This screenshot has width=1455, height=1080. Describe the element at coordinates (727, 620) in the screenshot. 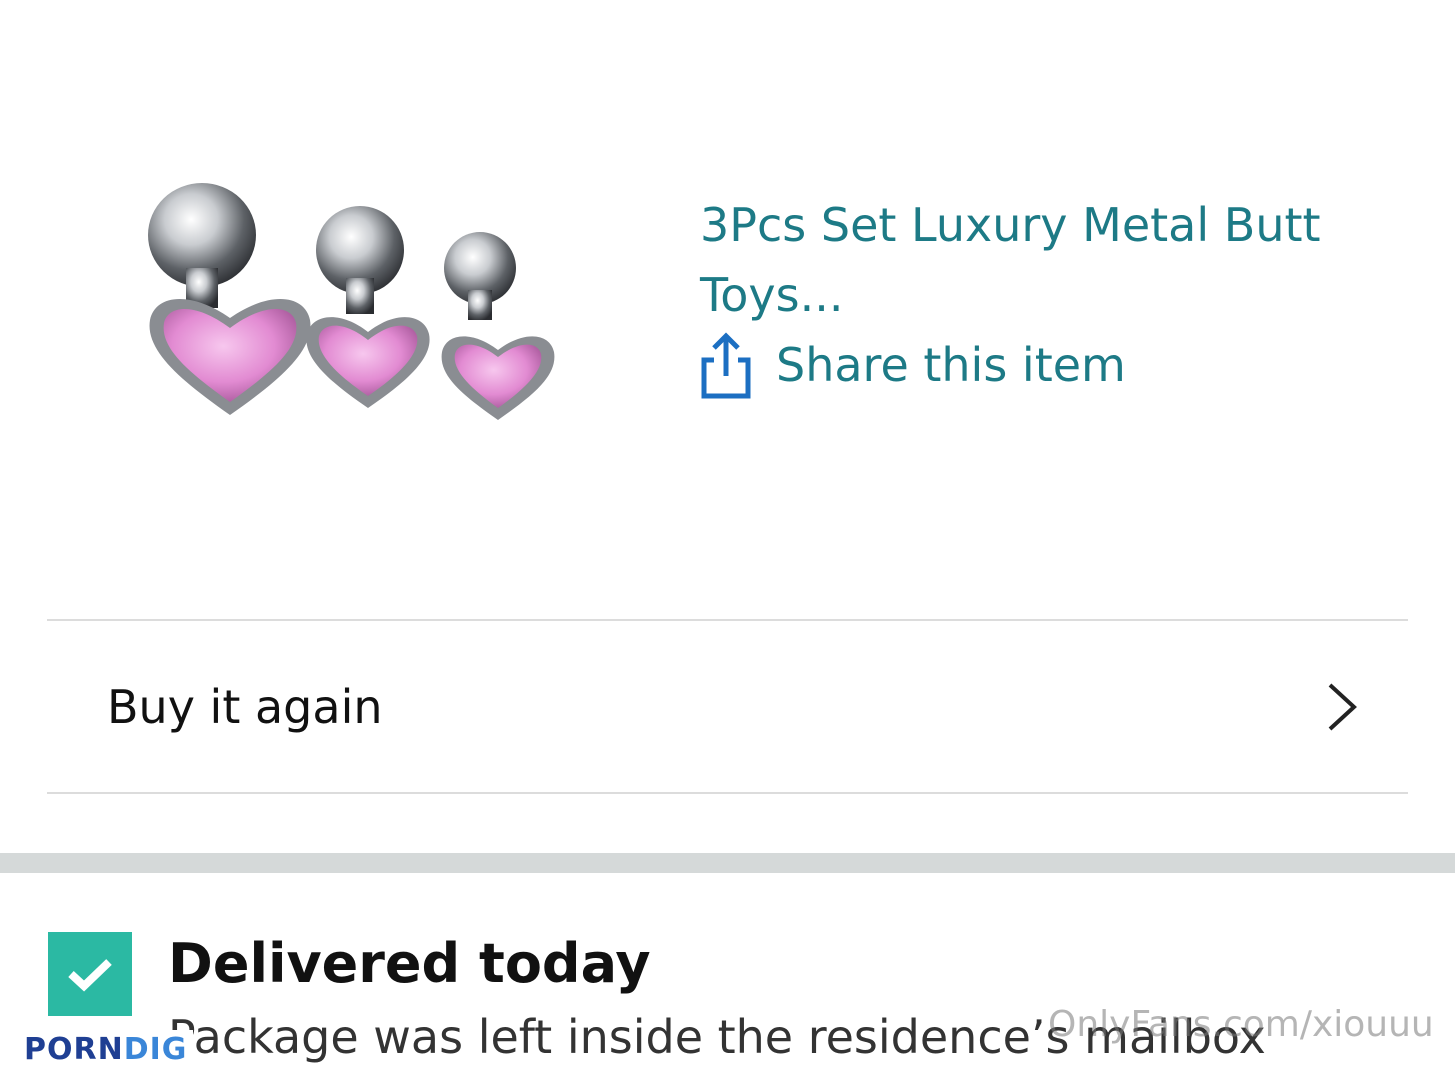

I see `divider-top` at that location.